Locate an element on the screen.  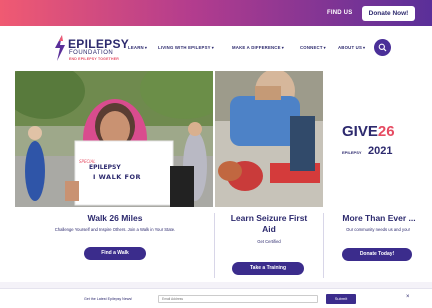
search-icon is located at coordinates (382, 47).